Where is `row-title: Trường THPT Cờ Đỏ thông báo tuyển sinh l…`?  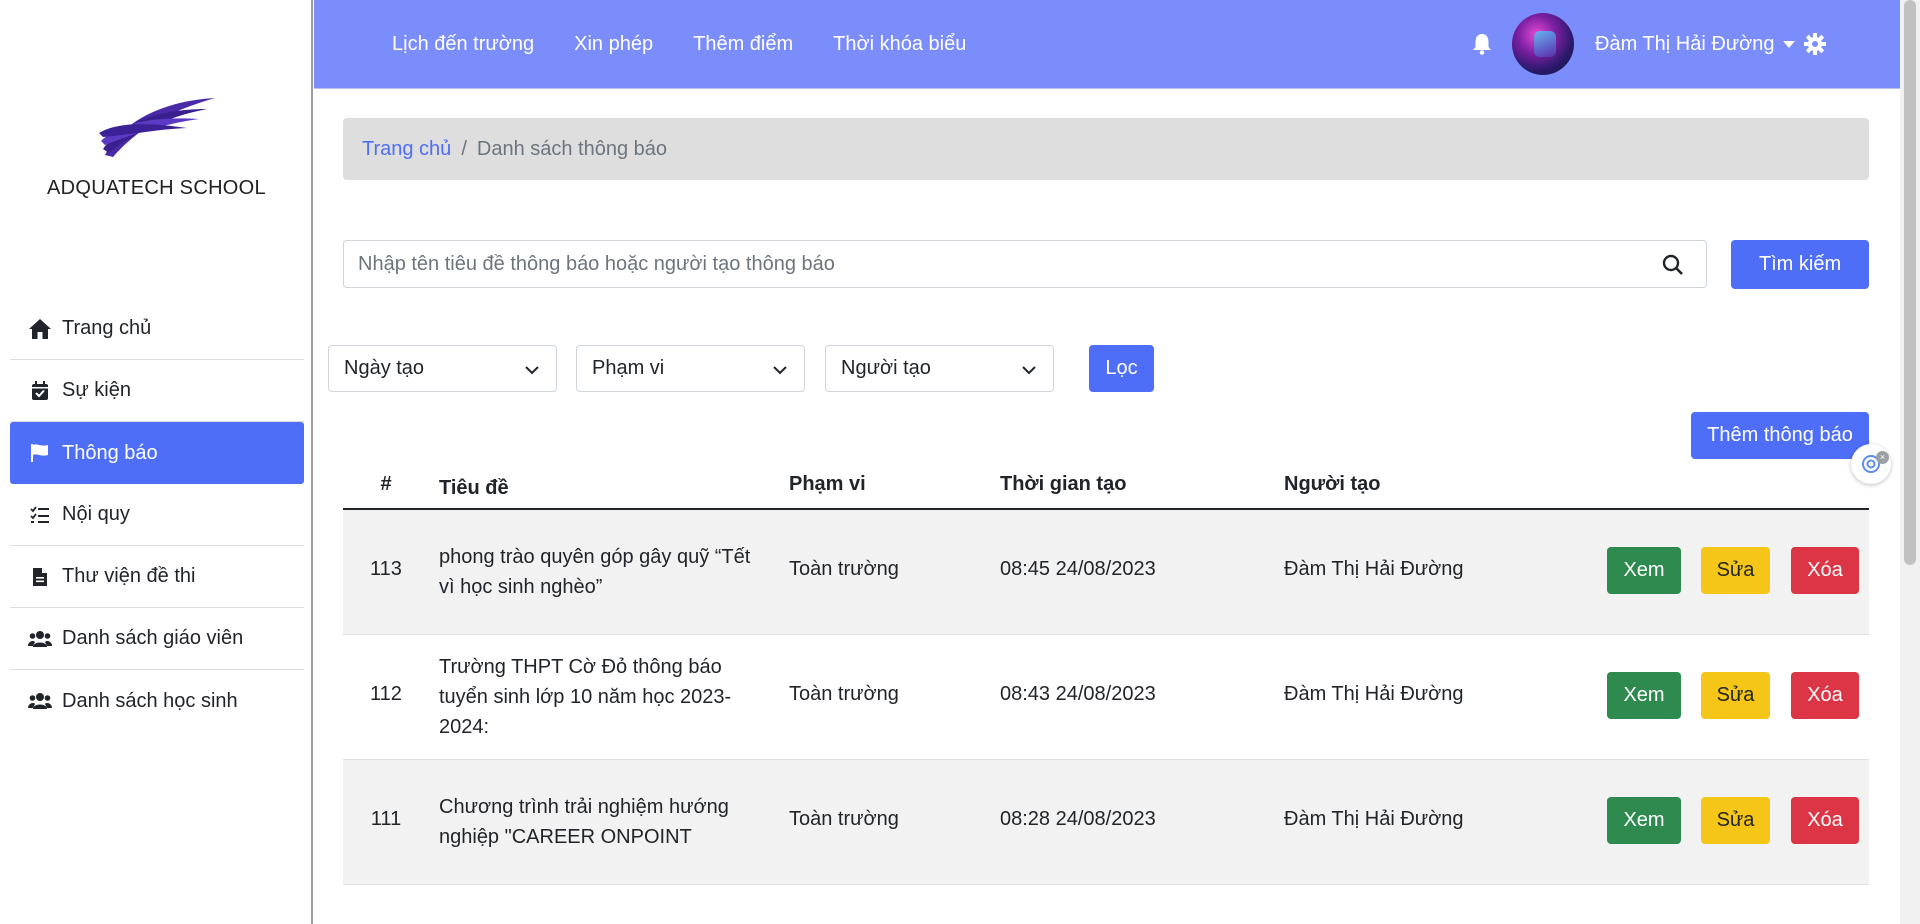 row-title: Trường THPT Cờ Đỏ thông báo tuyển sinh l… is located at coordinates (585, 697).